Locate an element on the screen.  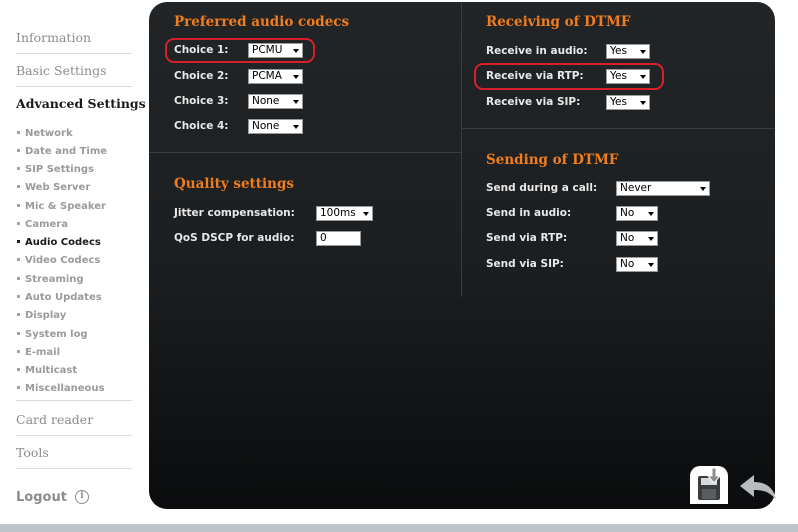
receive-rtp-select: Yes is located at coordinates (628, 76).